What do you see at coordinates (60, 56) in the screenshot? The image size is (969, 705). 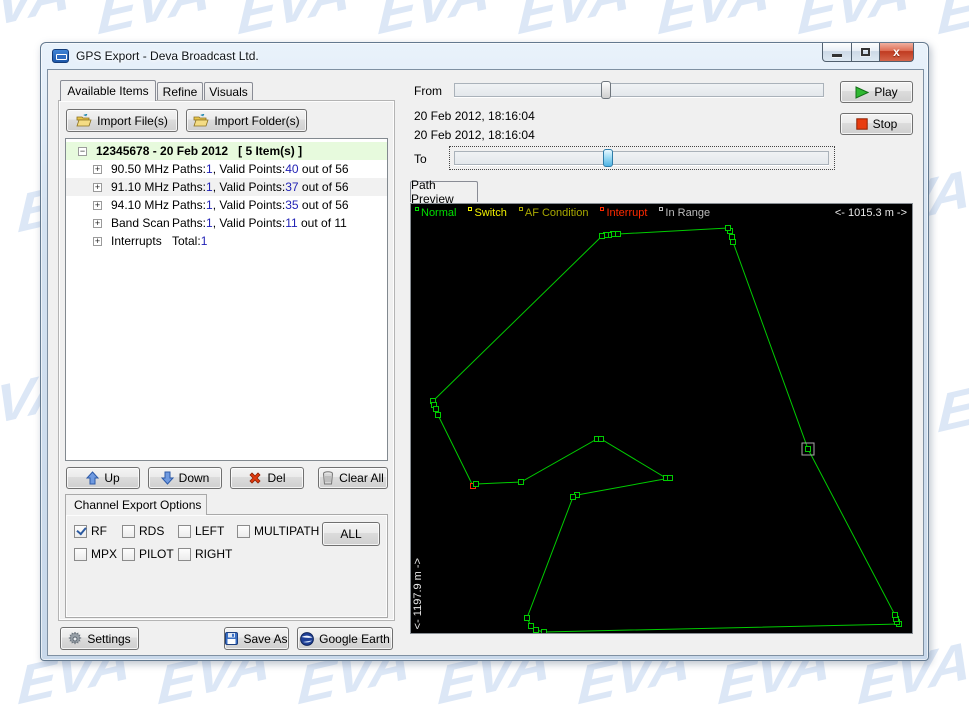 I see `app-icon` at bounding box center [60, 56].